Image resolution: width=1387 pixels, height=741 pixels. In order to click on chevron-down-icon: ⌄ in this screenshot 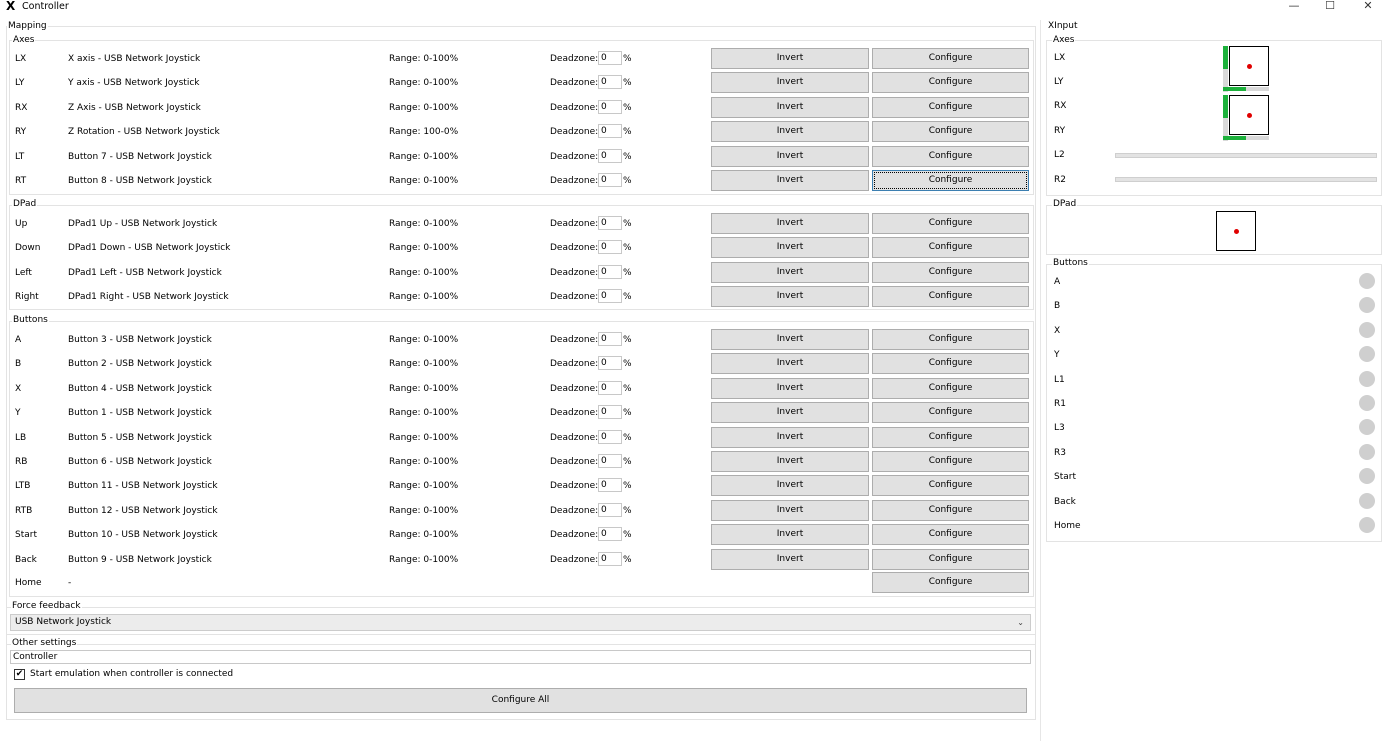, I will do `click(1020, 622)`.